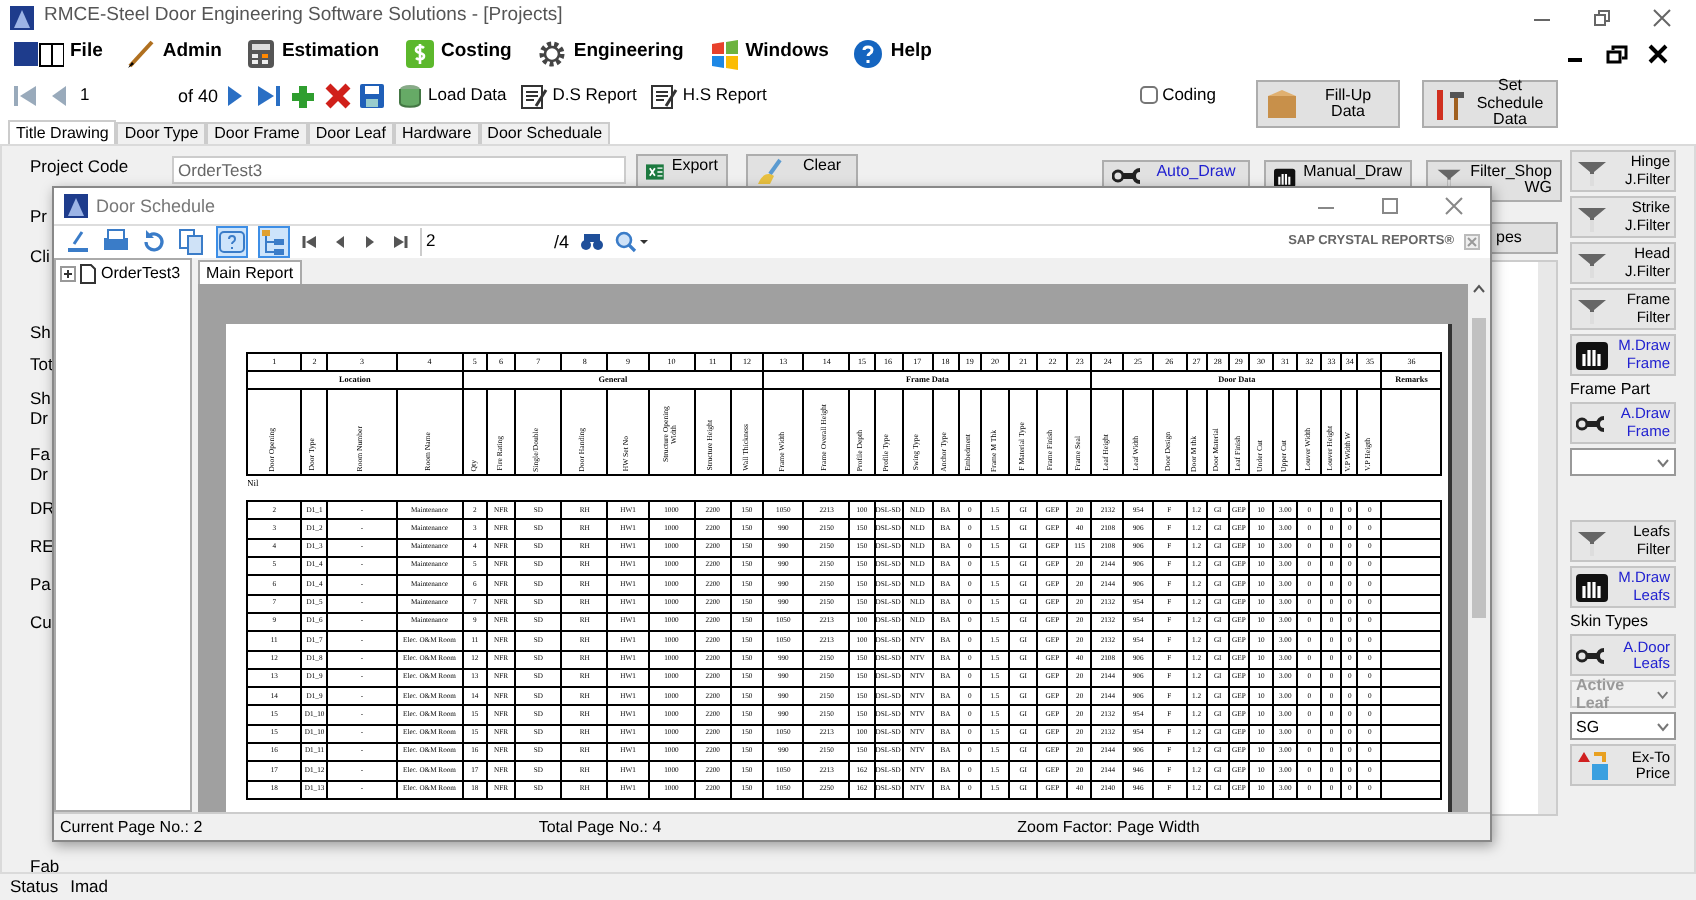  I want to click on field-label: Fab, so click(45, 864).